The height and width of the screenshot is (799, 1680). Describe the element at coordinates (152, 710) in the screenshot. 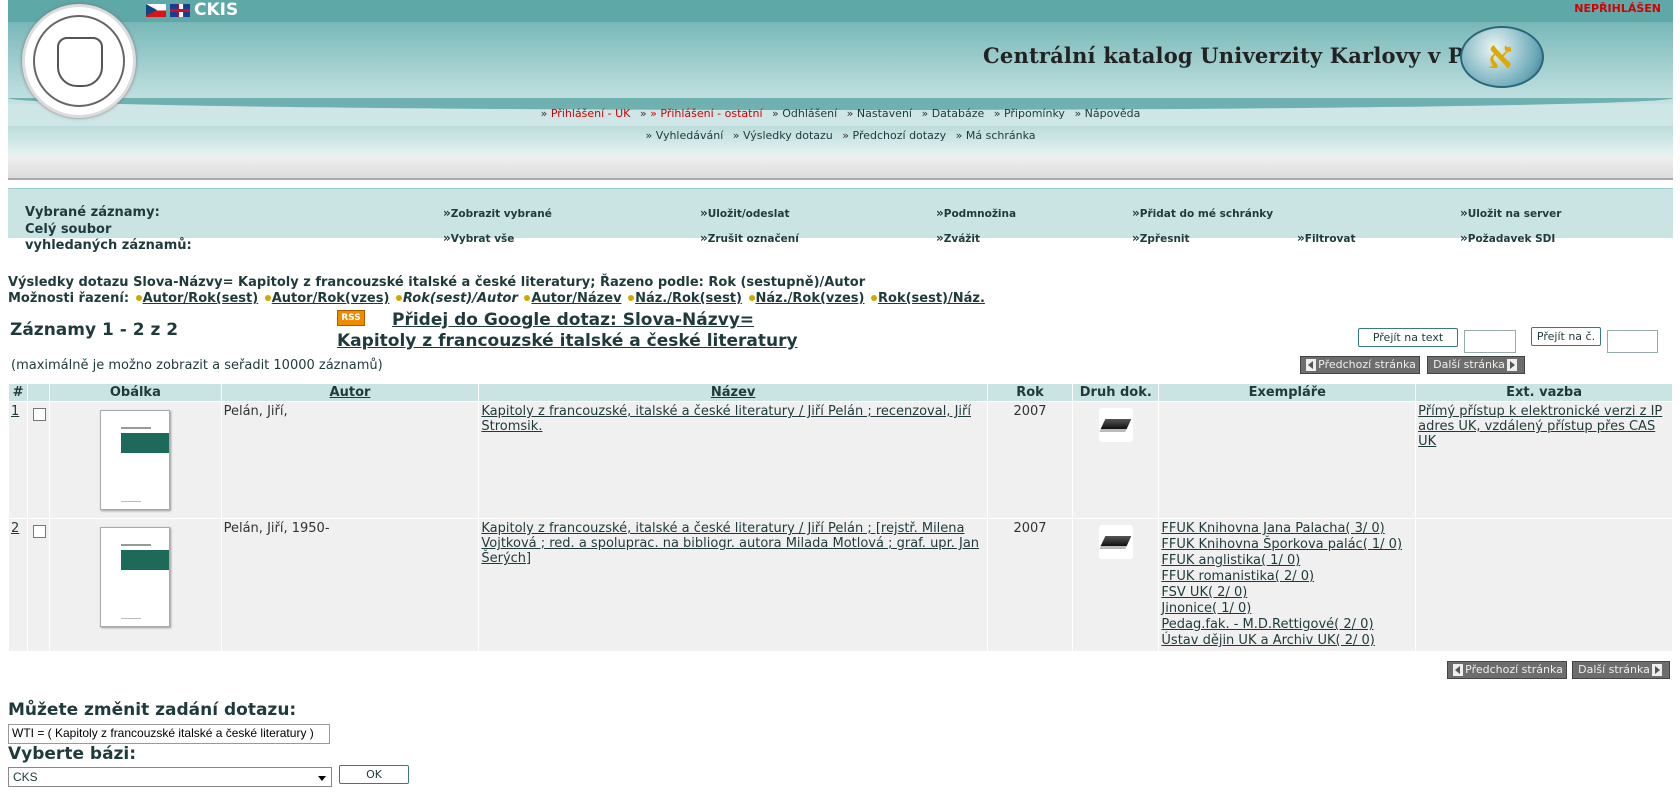

I see `change-query-label: Můžete změnit zadání dotazu:` at that location.